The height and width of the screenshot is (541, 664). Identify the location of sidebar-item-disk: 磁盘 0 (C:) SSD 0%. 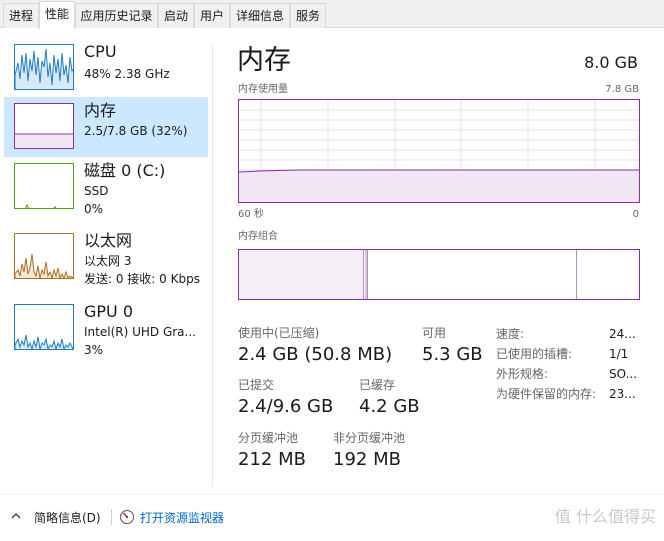
(106, 187).